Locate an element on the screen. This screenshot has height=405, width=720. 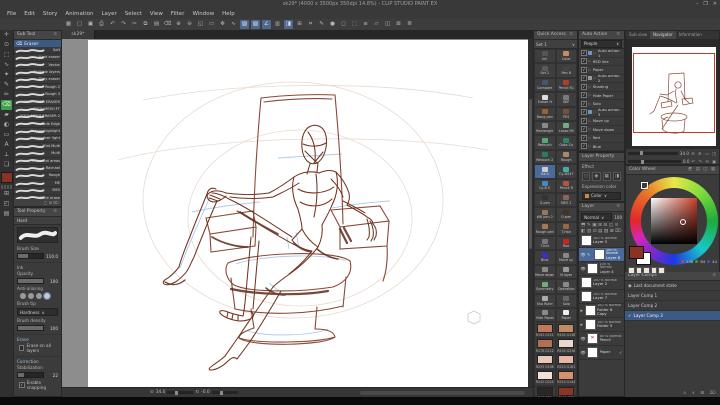
command-icon: ⧉ is located at coordinates (145, 24).